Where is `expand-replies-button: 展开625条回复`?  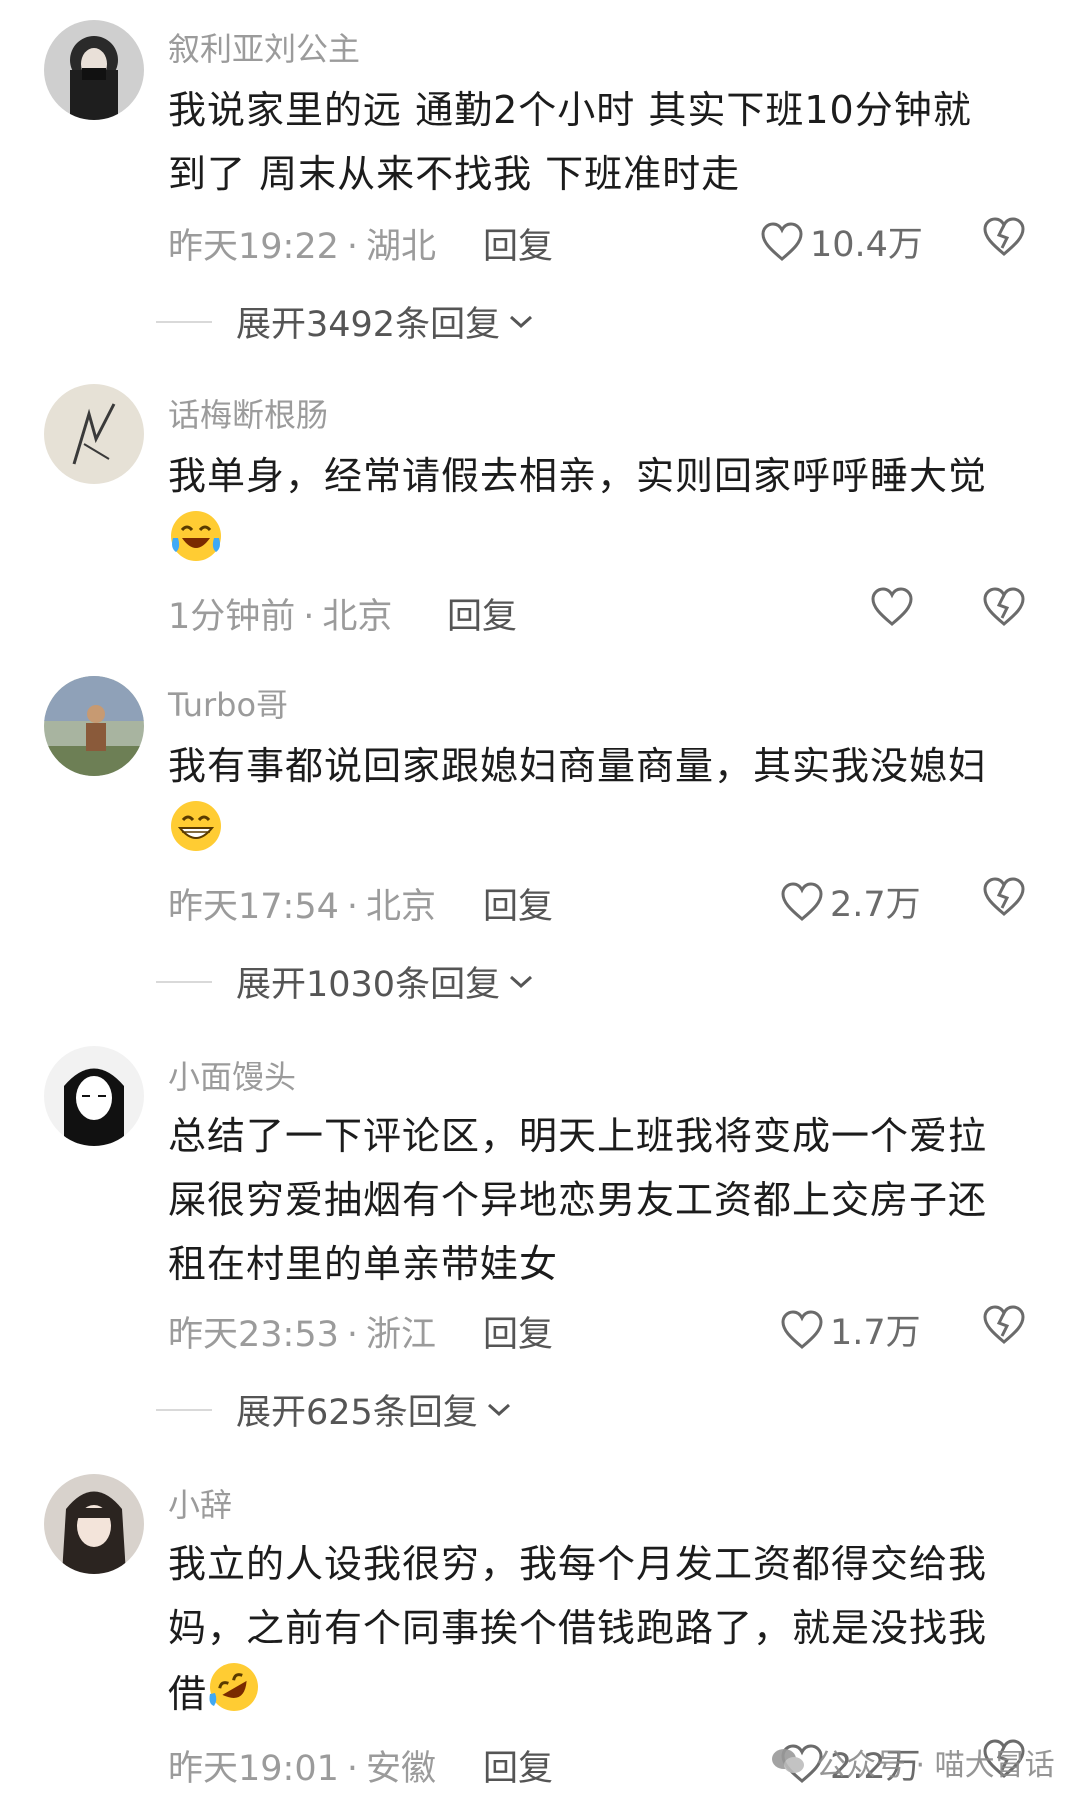
expand-replies-button: 展开625条回复 is located at coordinates (334, 1409).